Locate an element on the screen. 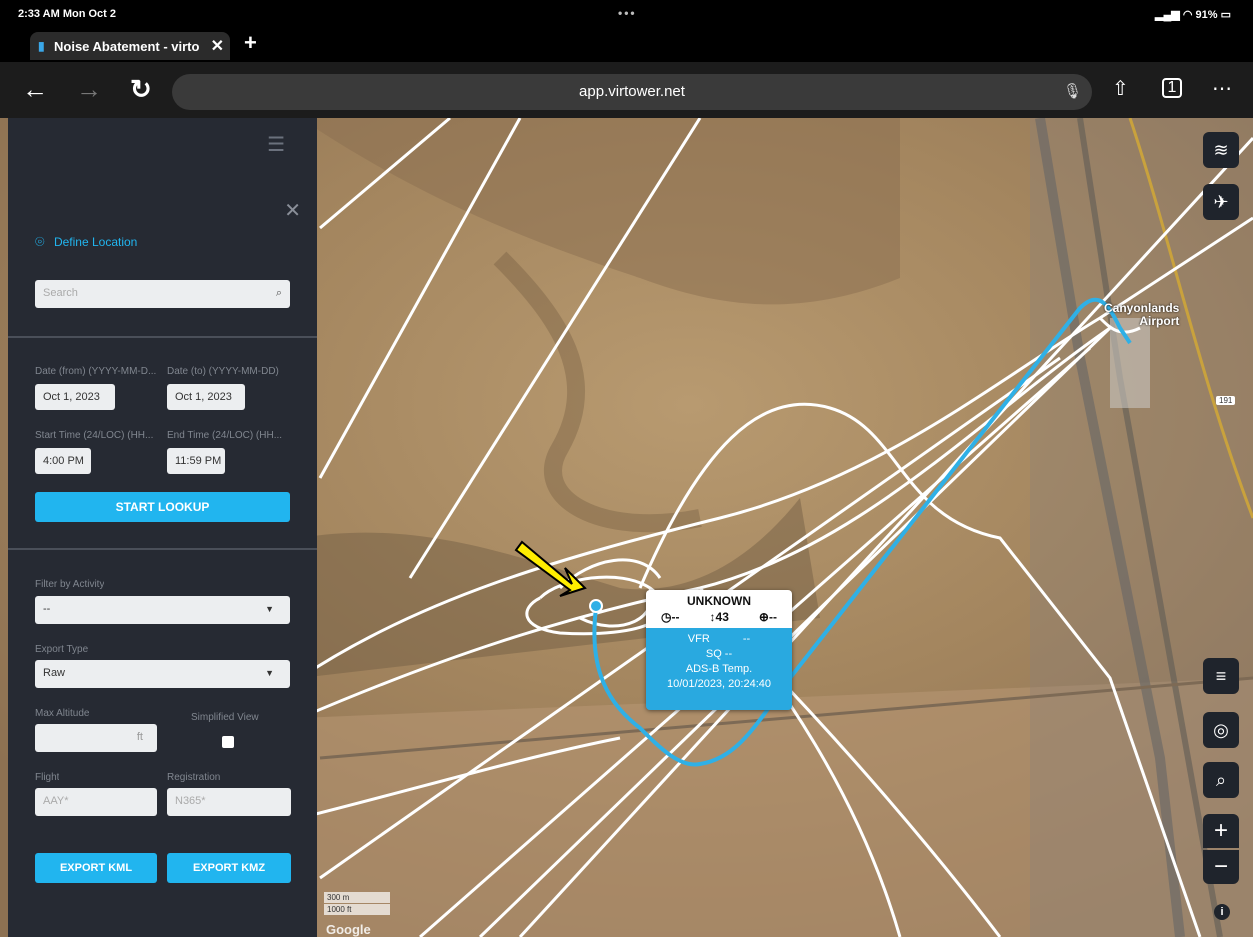 The width and height of the screenshot is (1253, 937). date-to-input: Oct 1, 2023 is located at coordinates (206, 397).